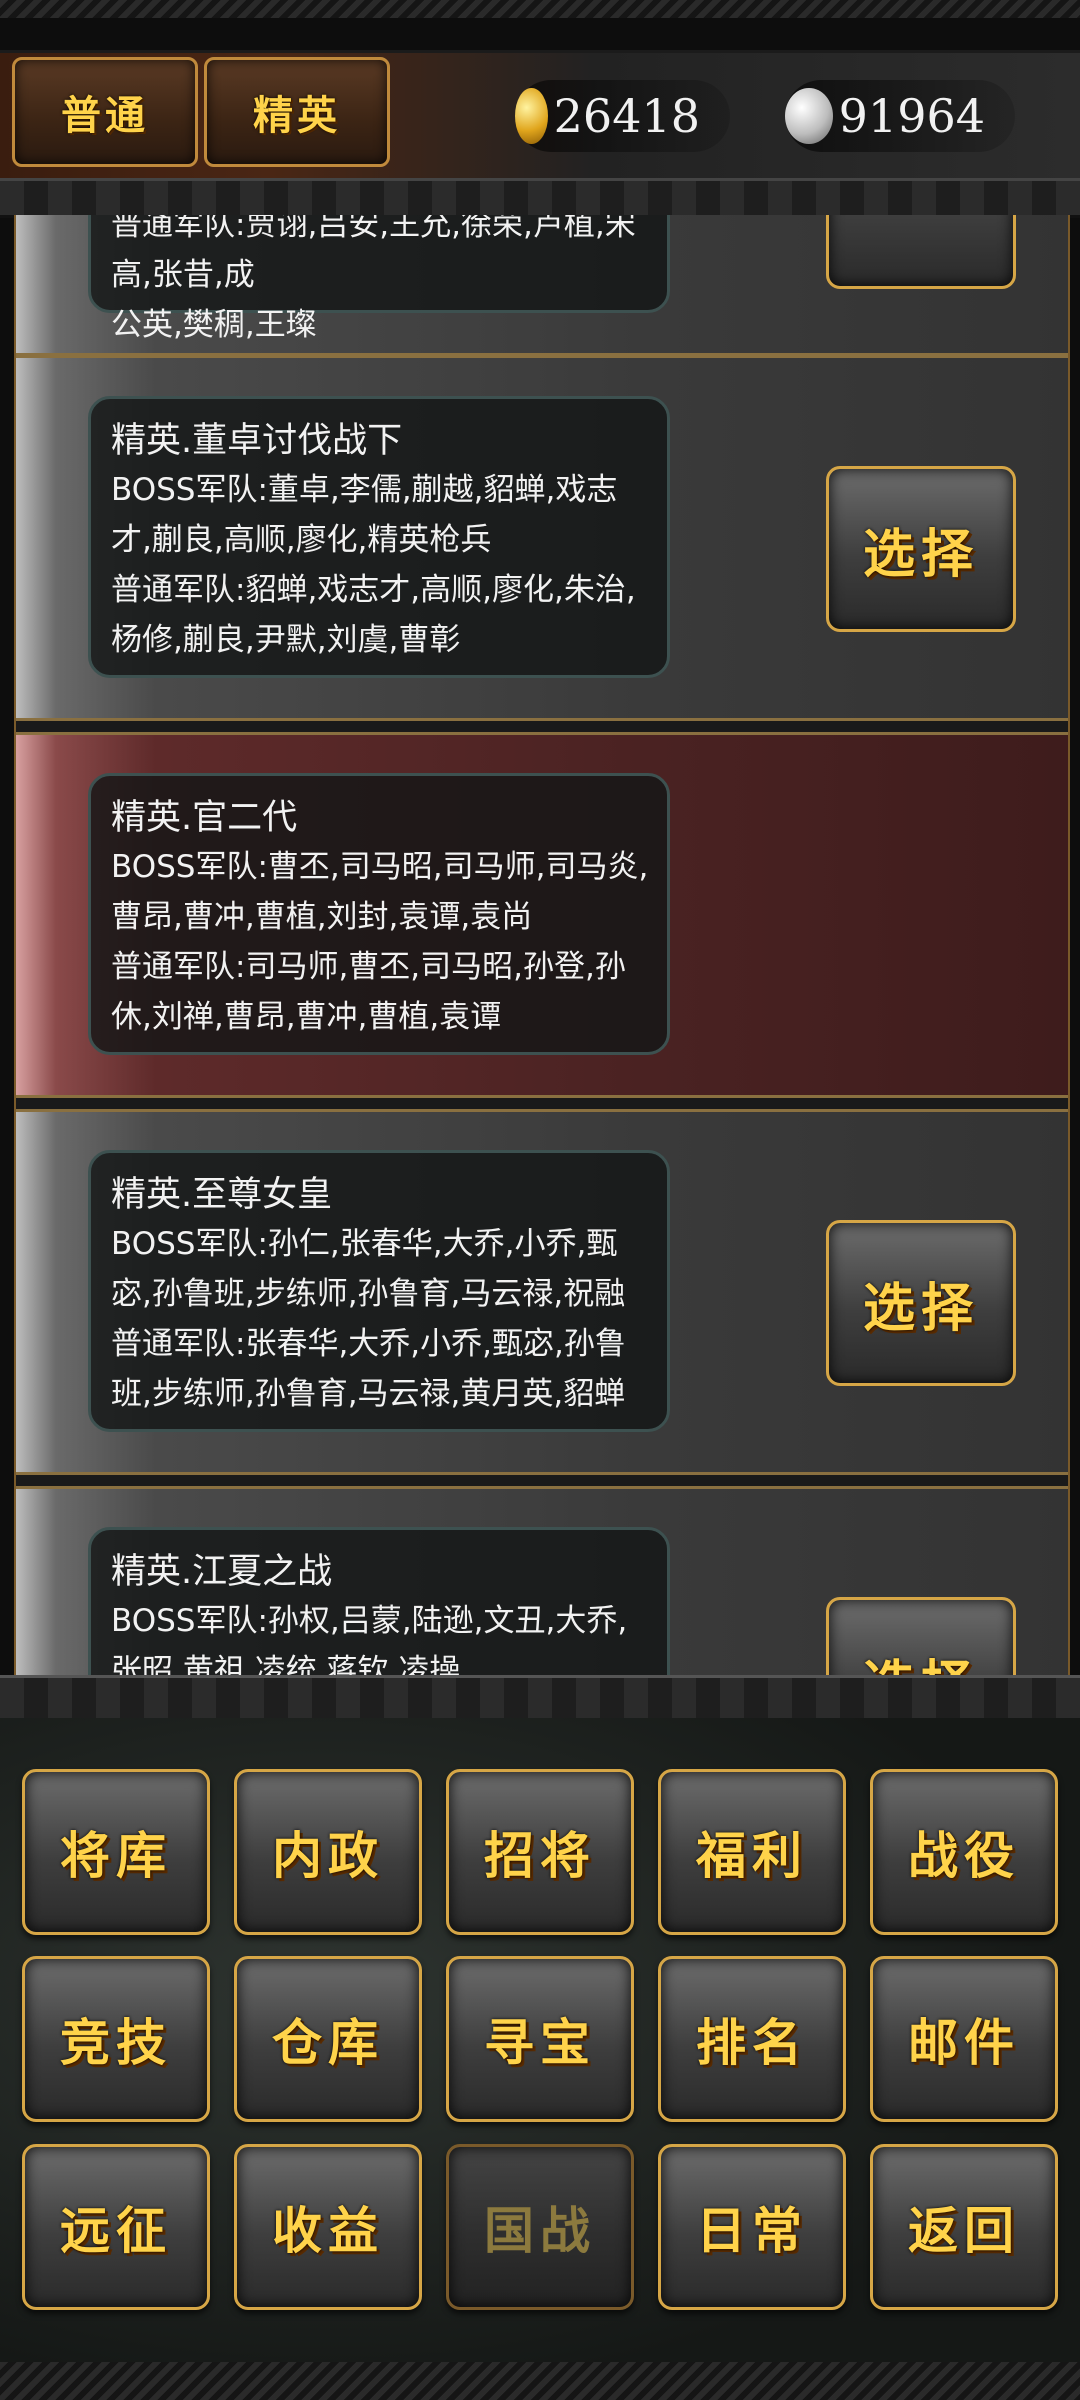  Describe the element at coordinates (328, 1852) in the screenshot. I see `menu-domestic: 内政` at that location.